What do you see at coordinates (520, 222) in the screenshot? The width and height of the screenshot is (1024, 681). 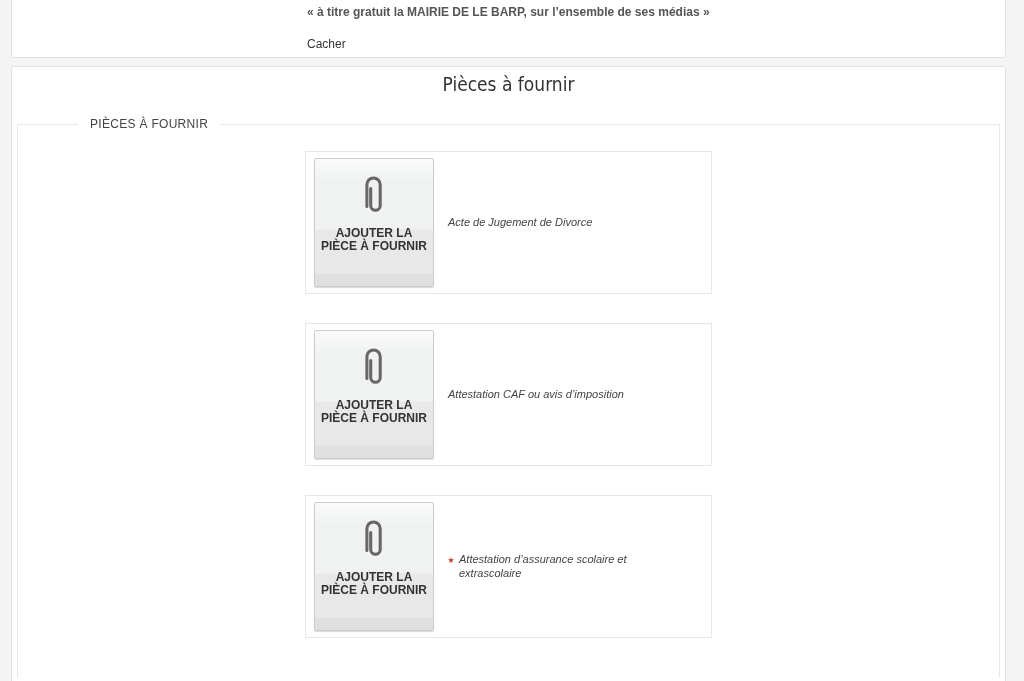 I see `document-label: Acte de Jugement de Divorce` at bounding box center [520, 222].